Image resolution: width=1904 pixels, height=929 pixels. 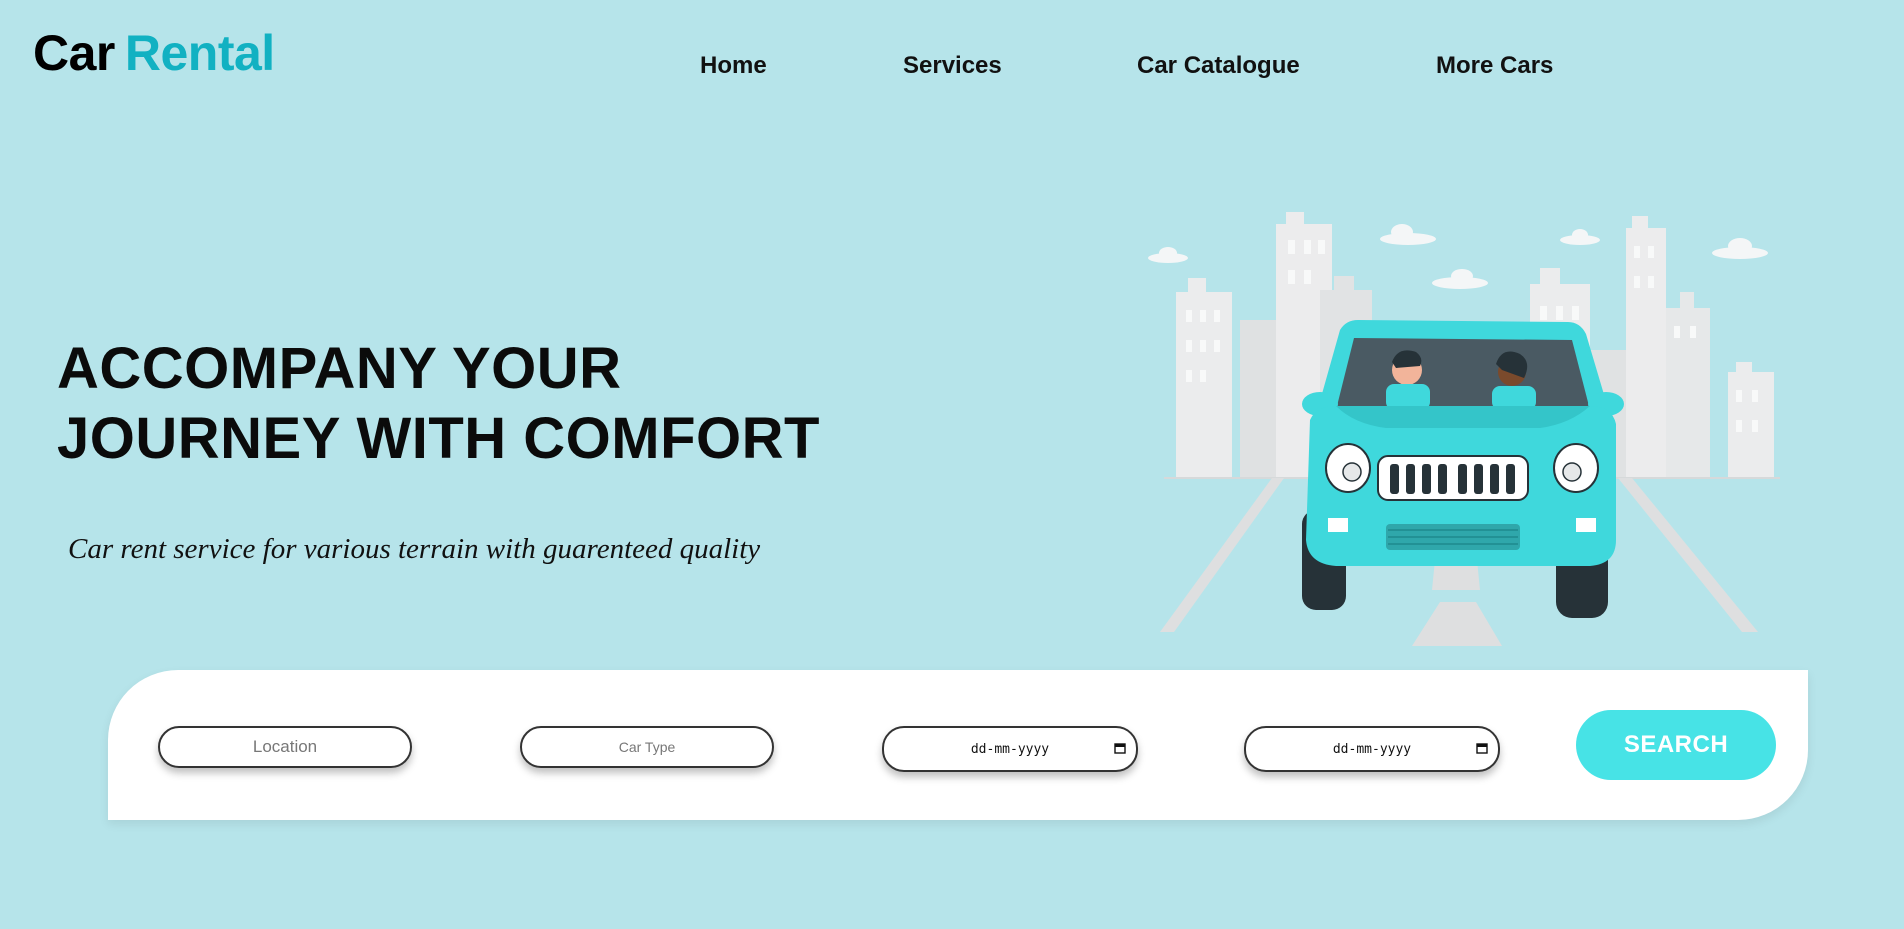 What do you see at coordinates (1458, 256) in the screenshot?
I see `clouds` at bounding box center [1458, 256].